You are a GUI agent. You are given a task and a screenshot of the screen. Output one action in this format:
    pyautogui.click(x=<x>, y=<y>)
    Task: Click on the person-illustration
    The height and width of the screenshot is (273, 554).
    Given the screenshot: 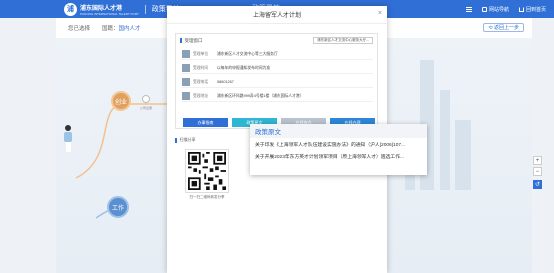 What is the action you would take?
    pyautogui.click(x=68, y=140)
    